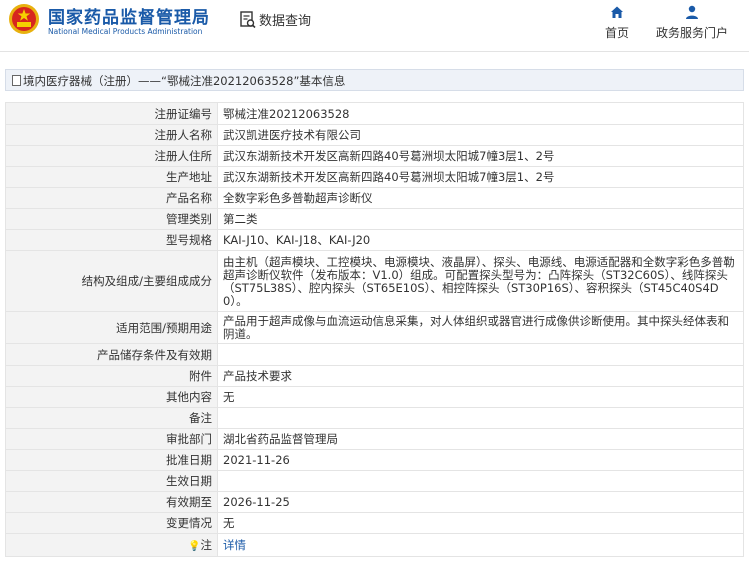 This screenshot has height=570, width=749. What do you see at coordinates (111, 198) in the screenshot?
I see `field-label: 产品名称` at bounding box center [111, 198].